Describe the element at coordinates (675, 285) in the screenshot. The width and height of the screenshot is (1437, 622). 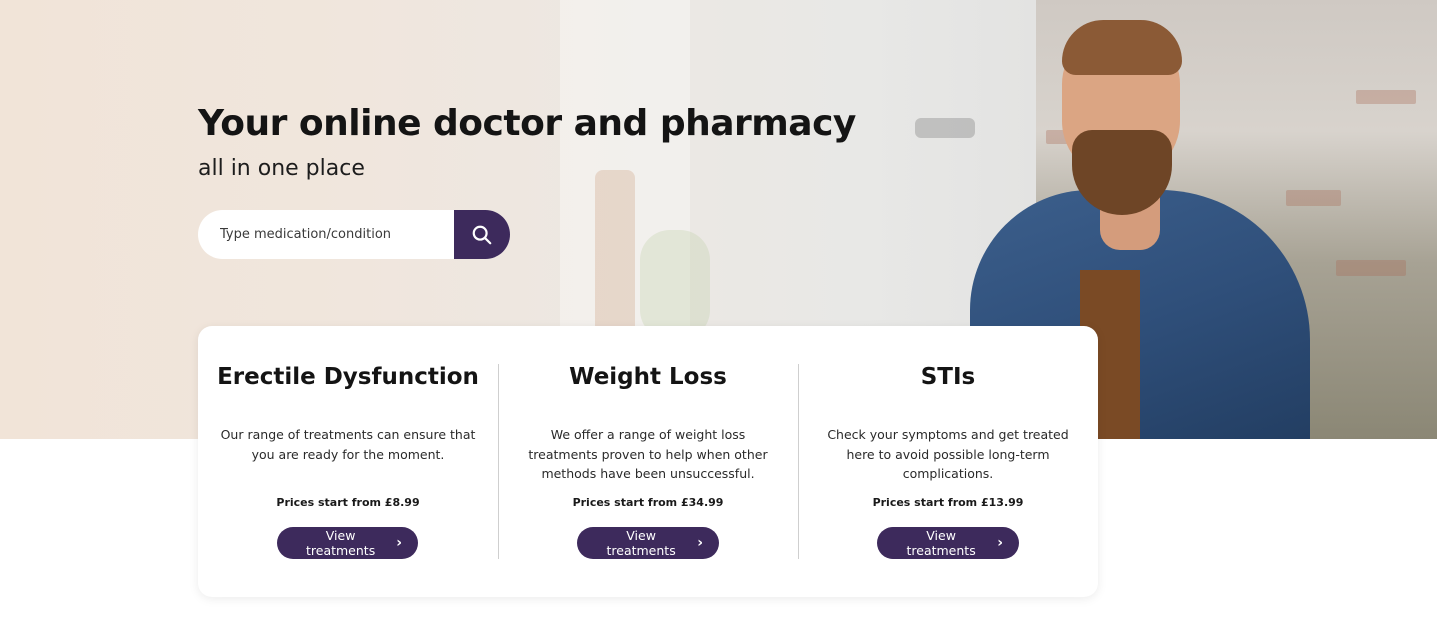
I see `hero-background-plant` at that location.